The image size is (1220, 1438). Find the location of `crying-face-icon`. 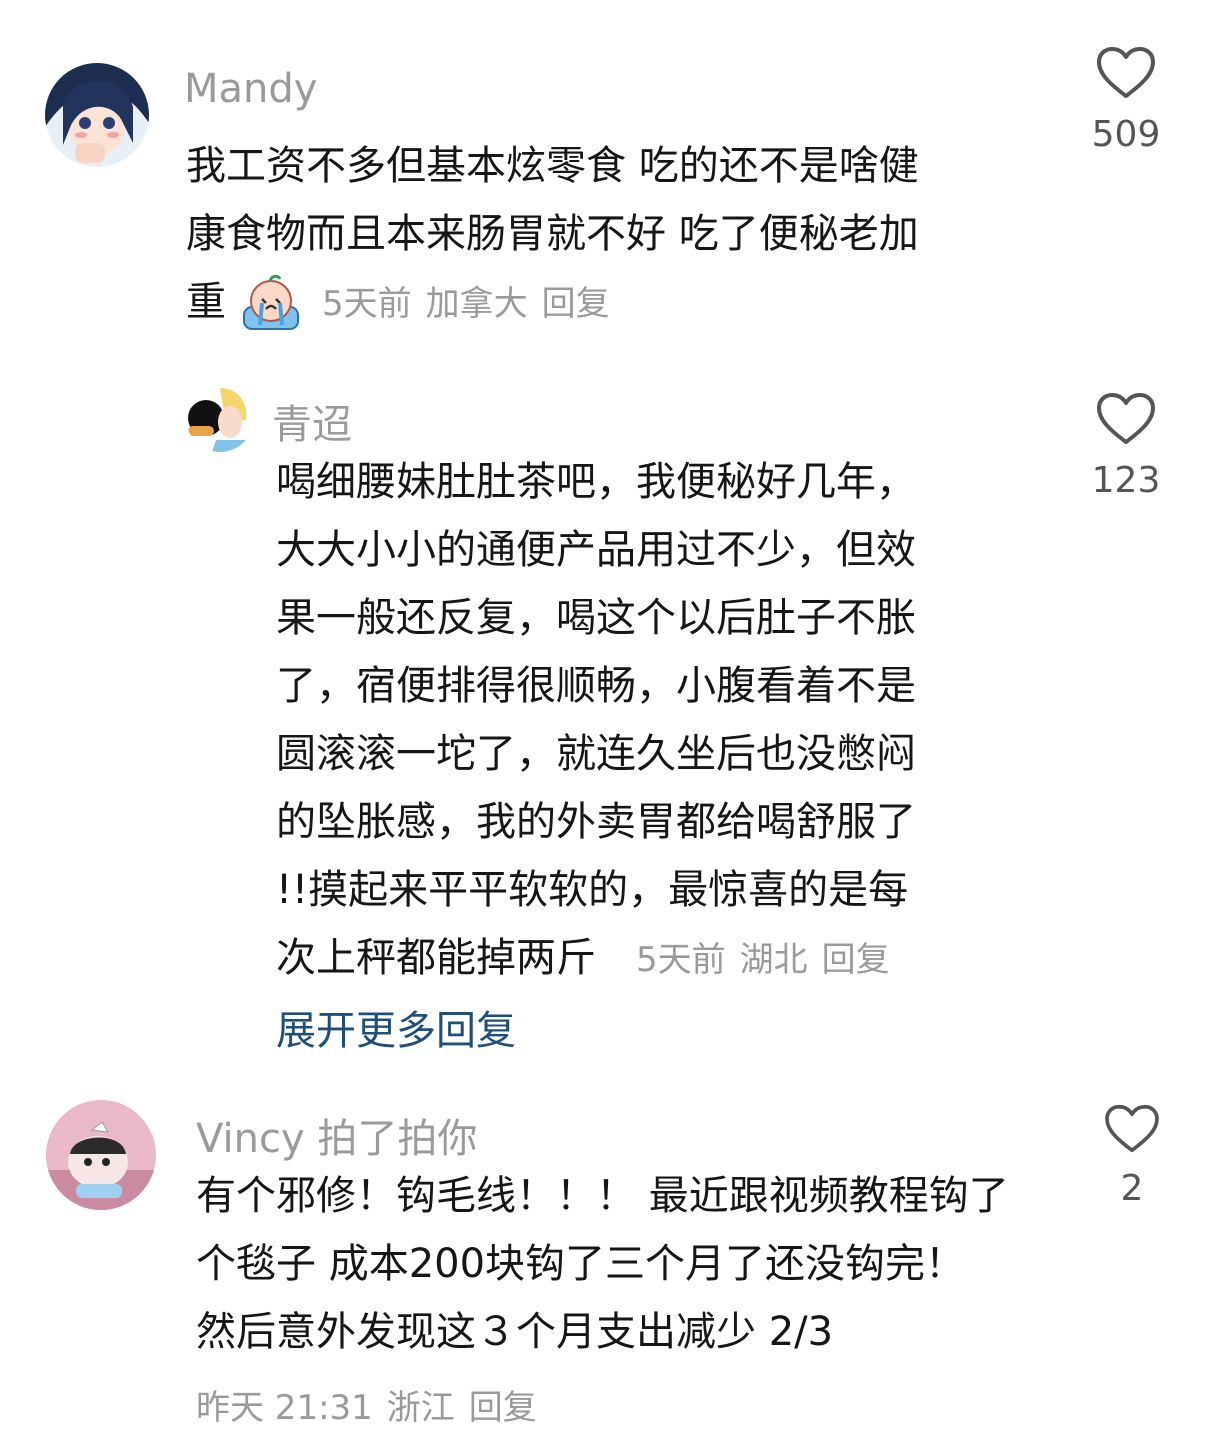

crying-face-icon is located at coordinates (271, 304).